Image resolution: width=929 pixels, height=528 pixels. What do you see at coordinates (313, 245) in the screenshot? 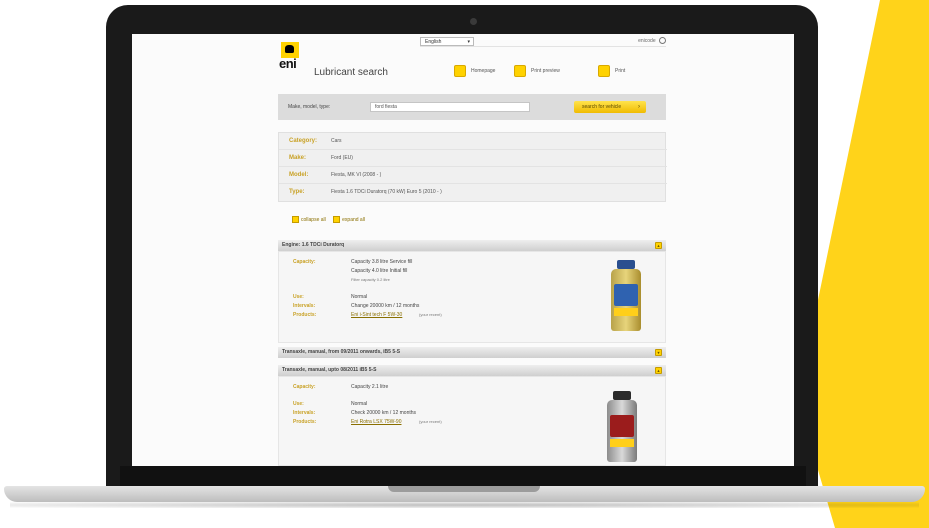
I see `section-title: Engine: 1.6 TDCi Duratorq` at bounding box center [313, 245].